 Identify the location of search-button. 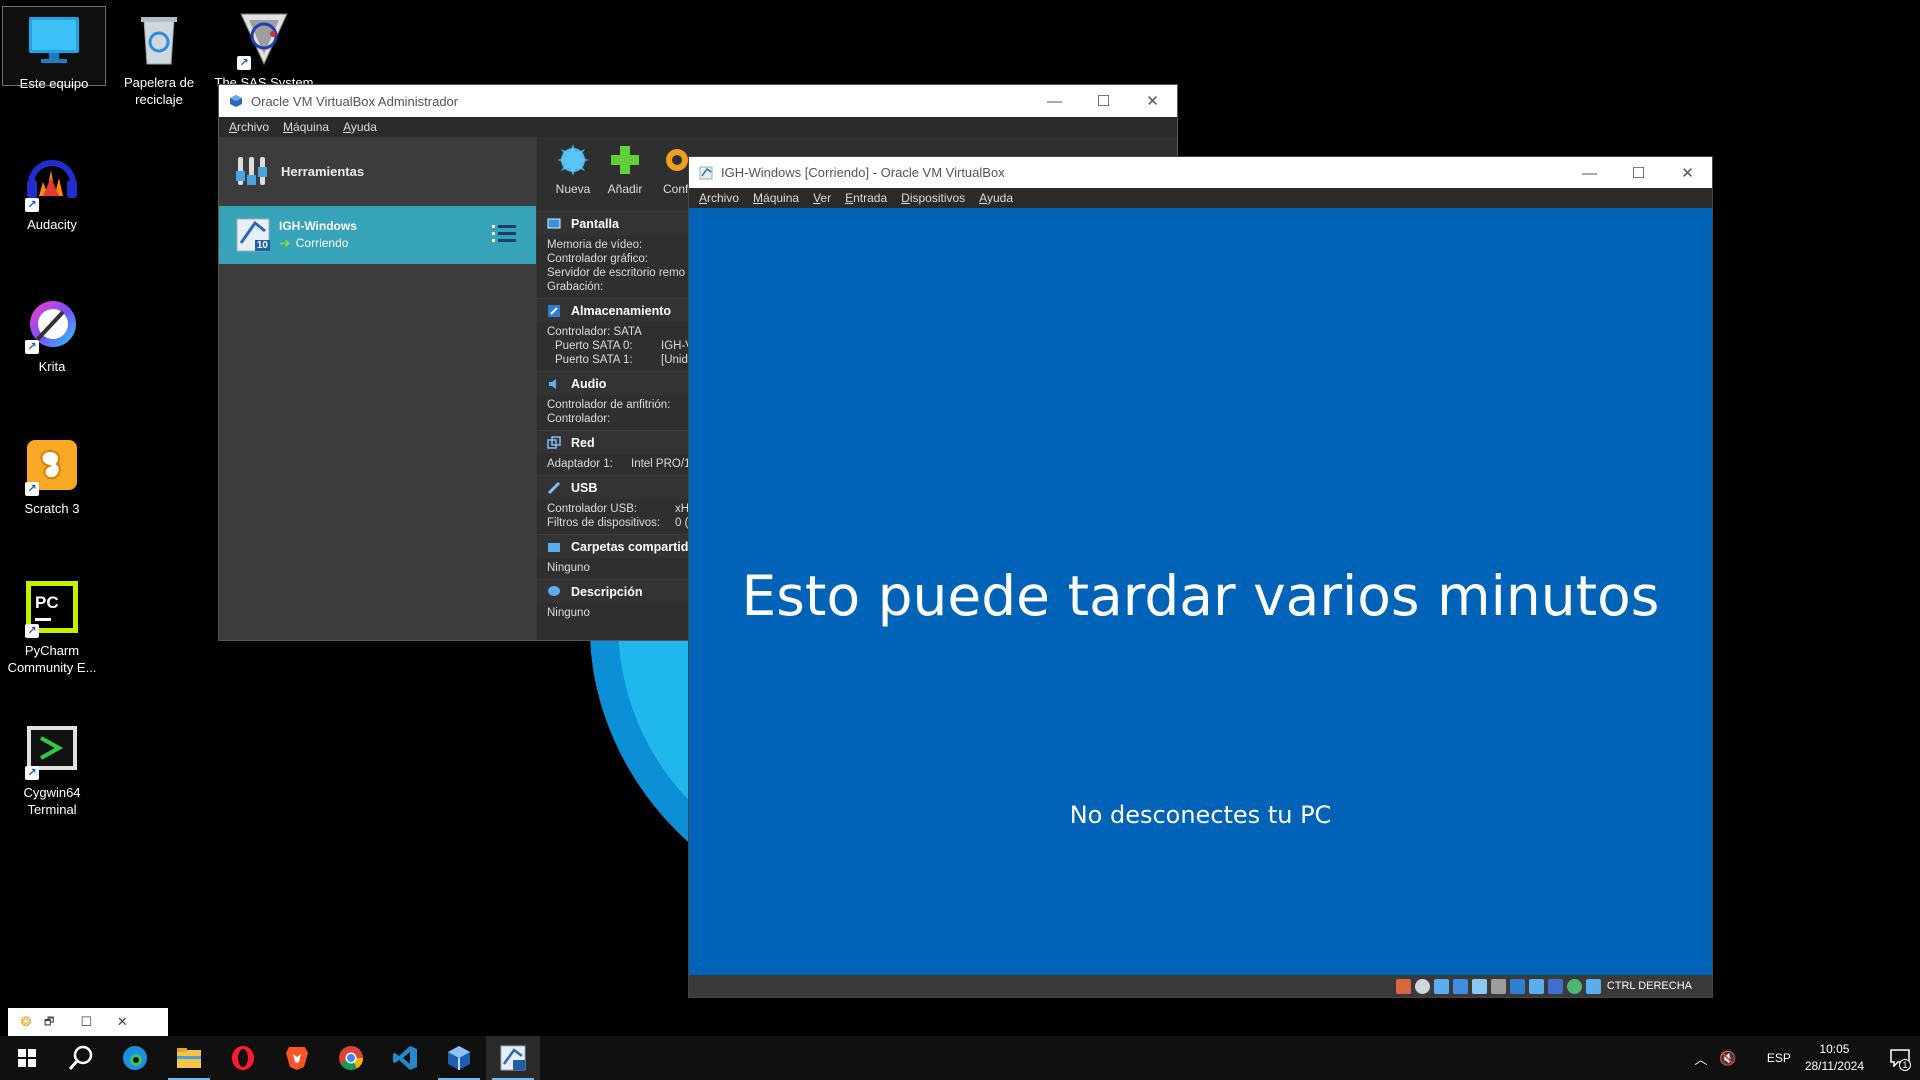
(81, 1058).